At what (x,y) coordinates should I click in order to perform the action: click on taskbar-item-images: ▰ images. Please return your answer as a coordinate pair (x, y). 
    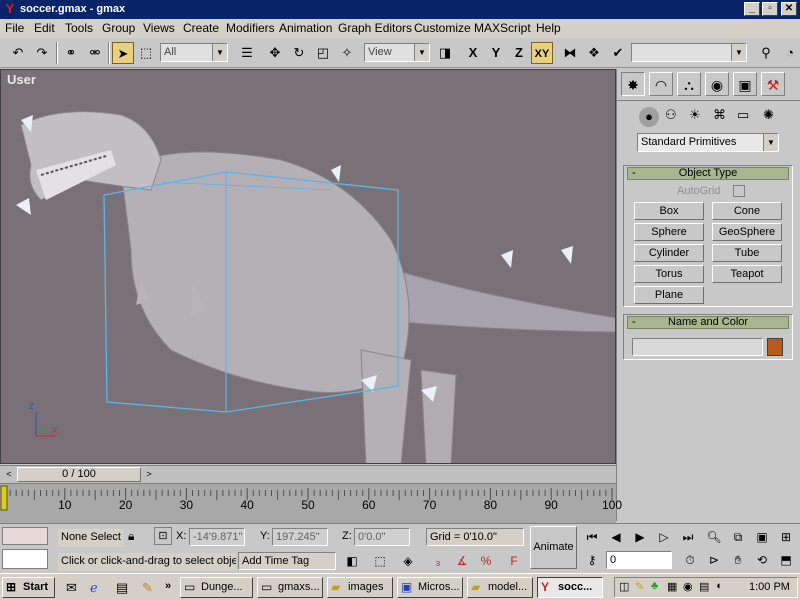
    Looking at the image, I should click on (360, 587).